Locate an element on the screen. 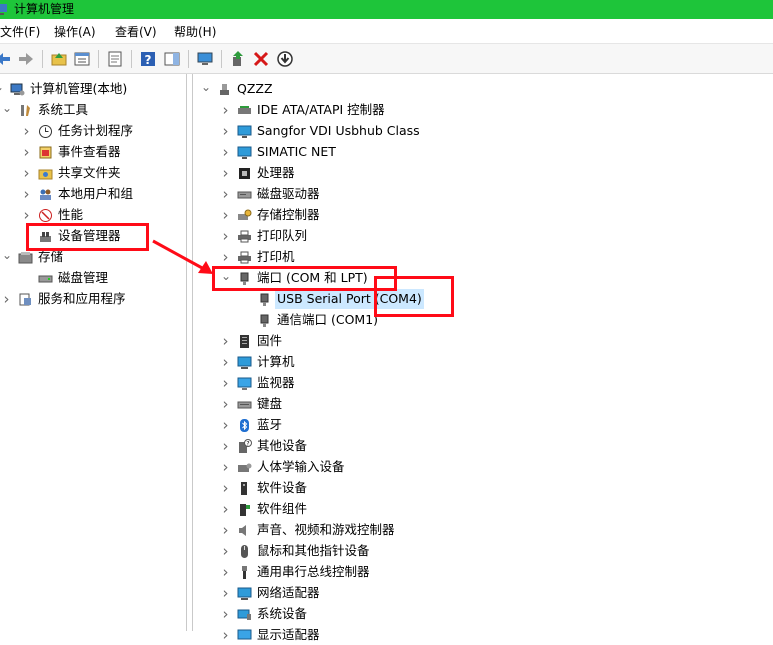 The image size is (773, 645). tree-item-label: 事件查看器 is located at coordinates (89, 151).